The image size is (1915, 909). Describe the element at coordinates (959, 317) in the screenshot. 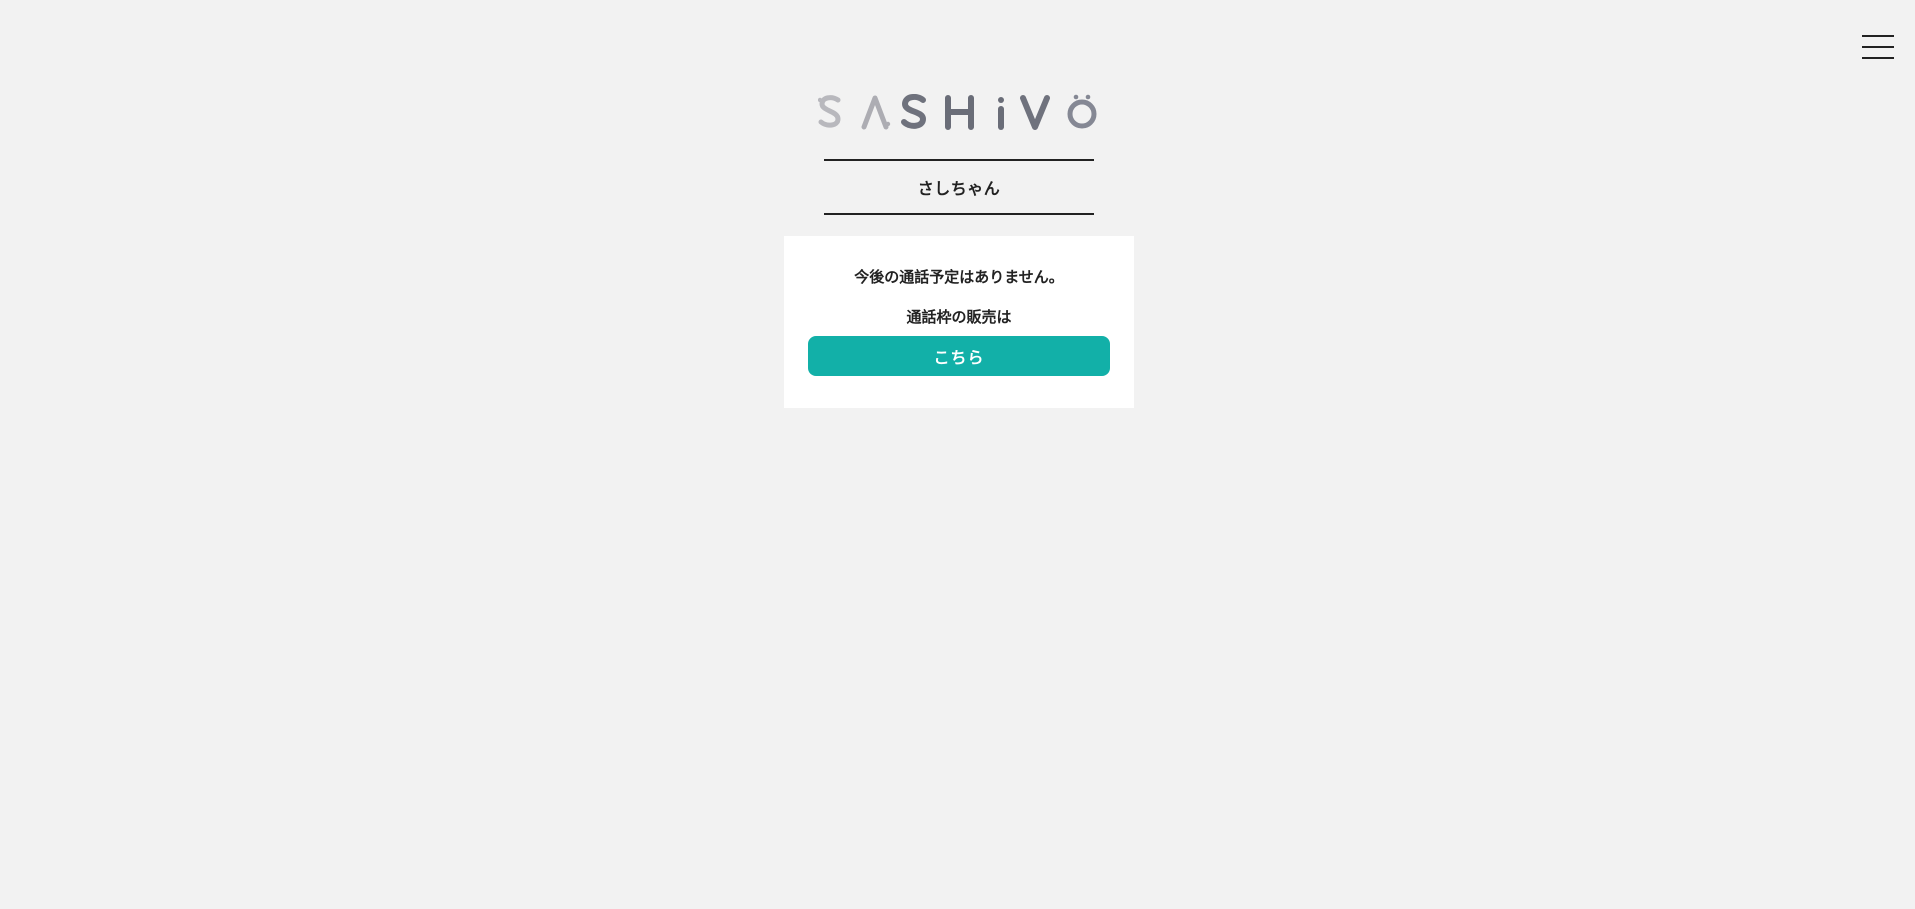

I see `slot-sale-text: 通話枠の販売は` at that location.